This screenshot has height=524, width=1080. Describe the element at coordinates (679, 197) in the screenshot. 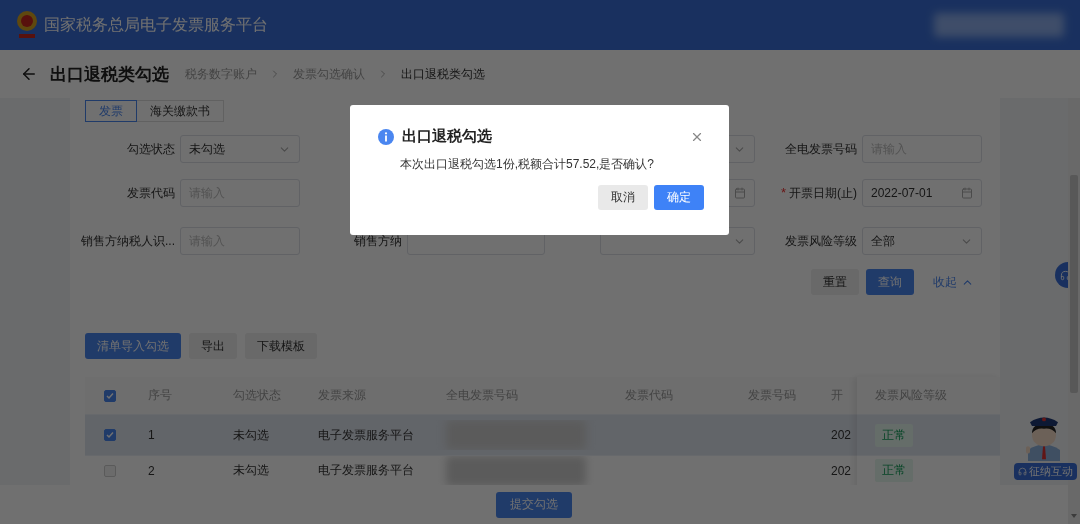

I see `confirm-button: 确定` at that location.